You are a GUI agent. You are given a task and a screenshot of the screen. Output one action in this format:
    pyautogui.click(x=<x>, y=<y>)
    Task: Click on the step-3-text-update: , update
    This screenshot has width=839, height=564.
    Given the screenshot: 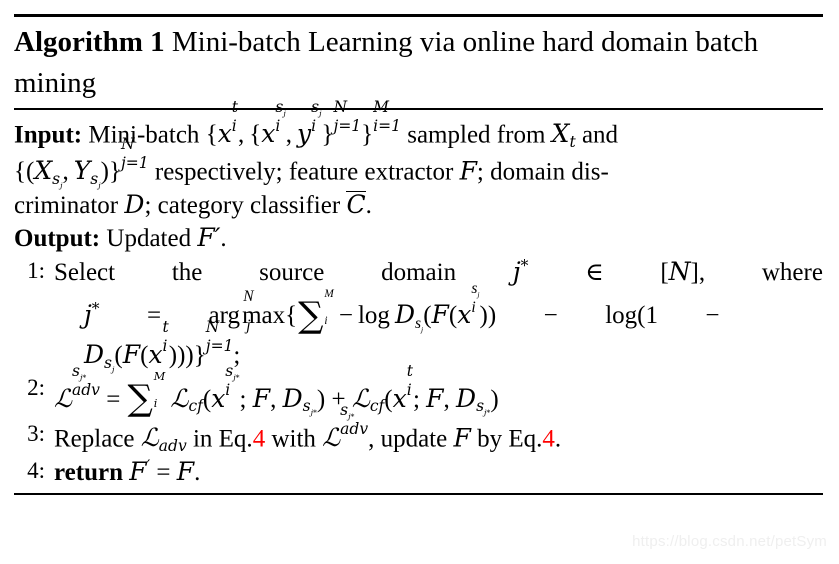 What is the action you would take?
    pyautogui.click(x=408, y=439)
    